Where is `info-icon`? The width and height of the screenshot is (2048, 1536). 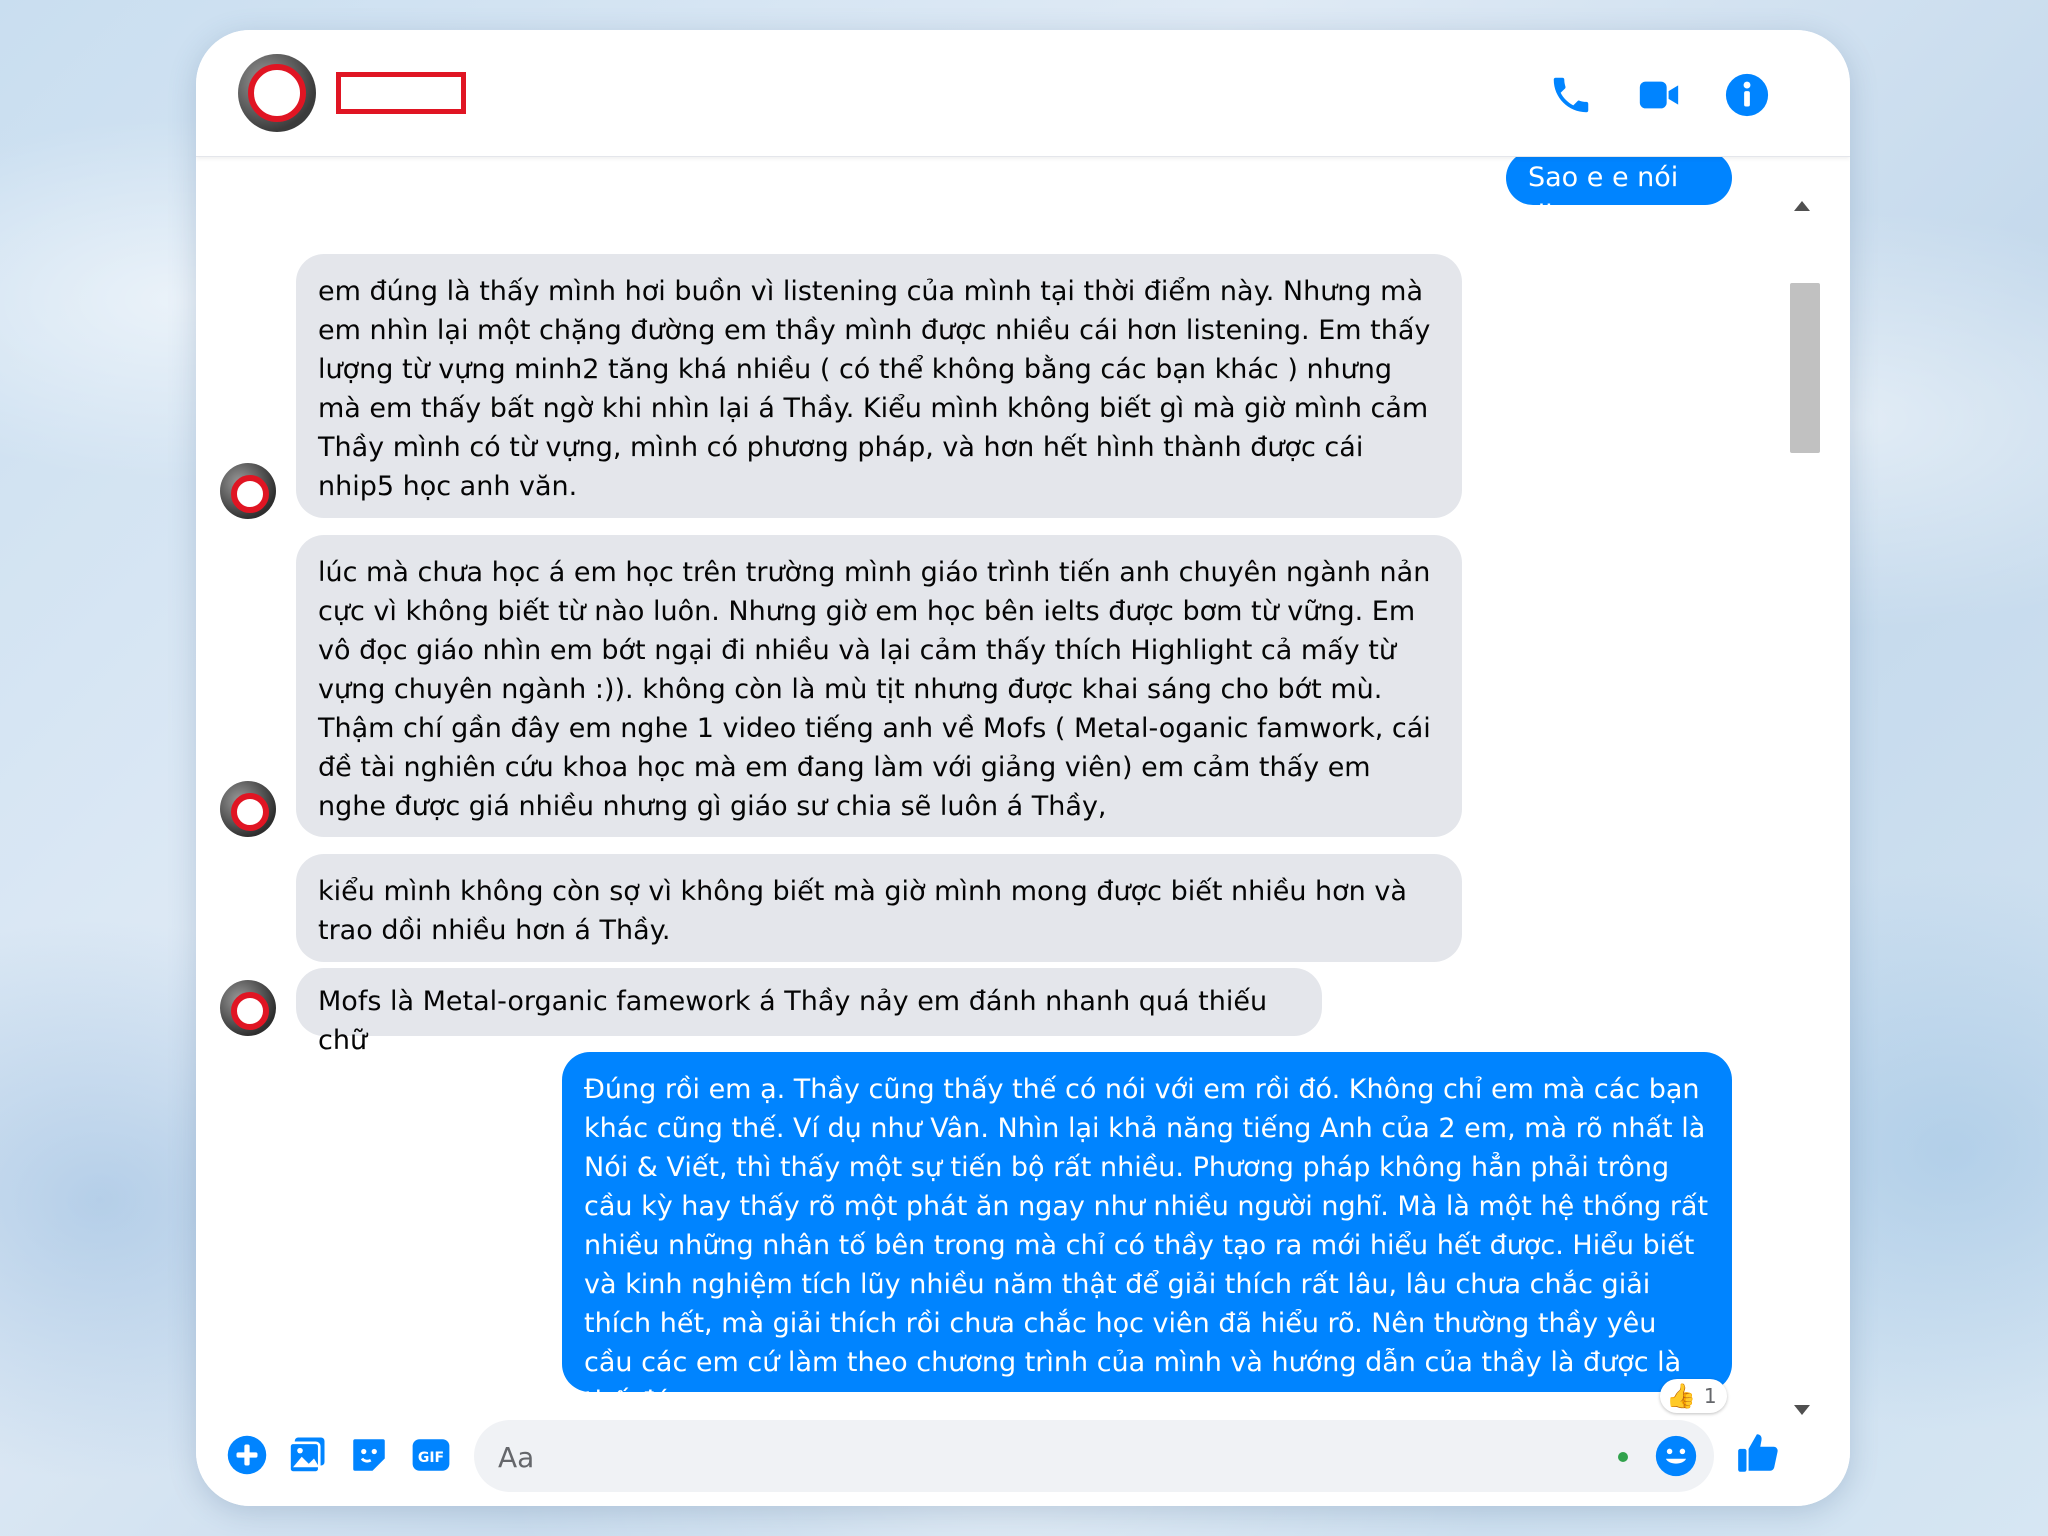 info-icon is located at coordinates (1747, 95).